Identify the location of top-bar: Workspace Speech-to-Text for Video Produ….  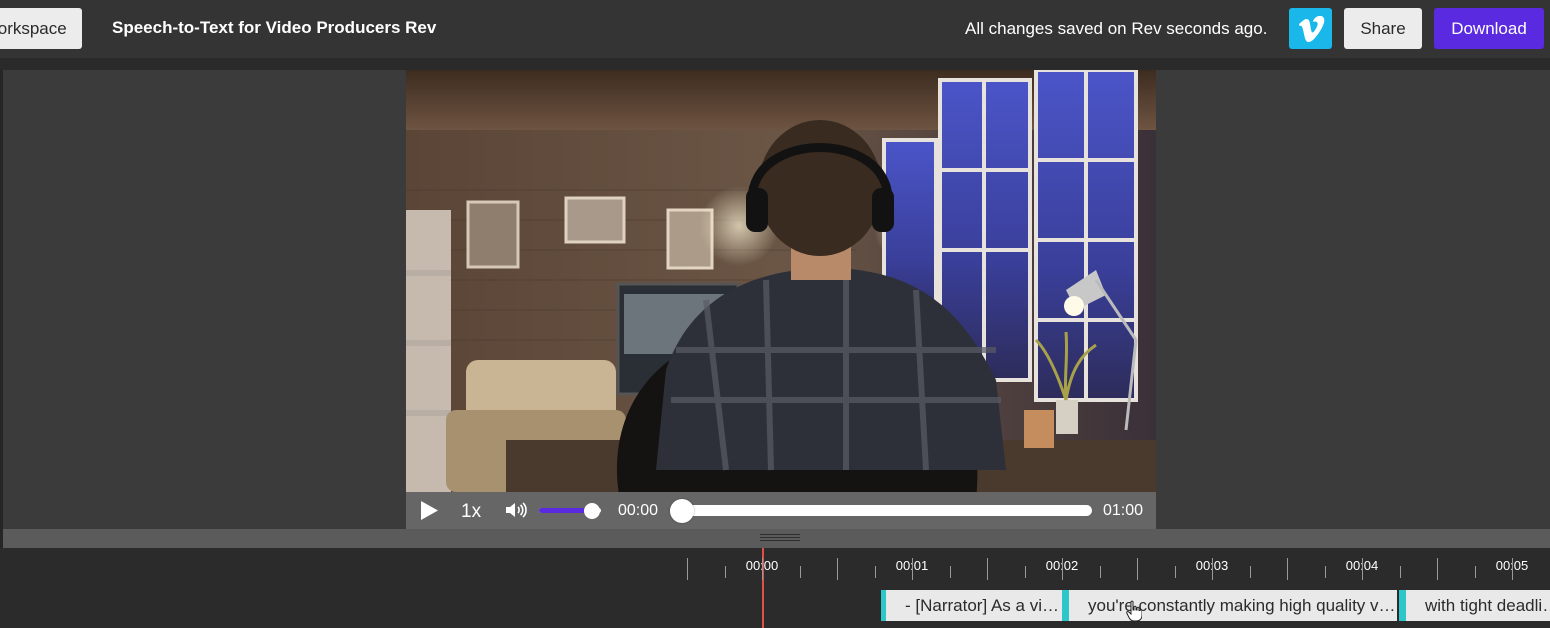
(775, 29).